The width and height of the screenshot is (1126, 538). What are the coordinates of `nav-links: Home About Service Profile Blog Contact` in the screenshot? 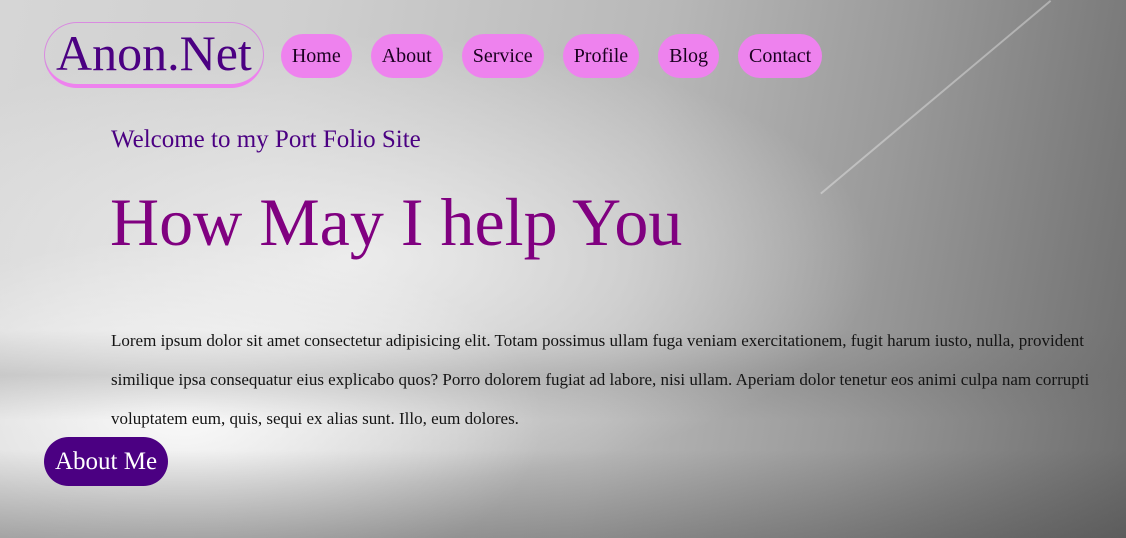 It's located at (551, 55).